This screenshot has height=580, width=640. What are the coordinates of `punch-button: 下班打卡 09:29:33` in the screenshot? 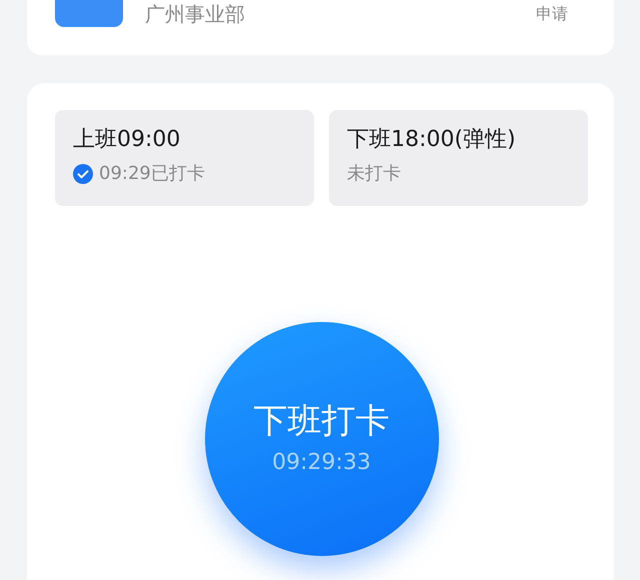 It's located at (321, 439).